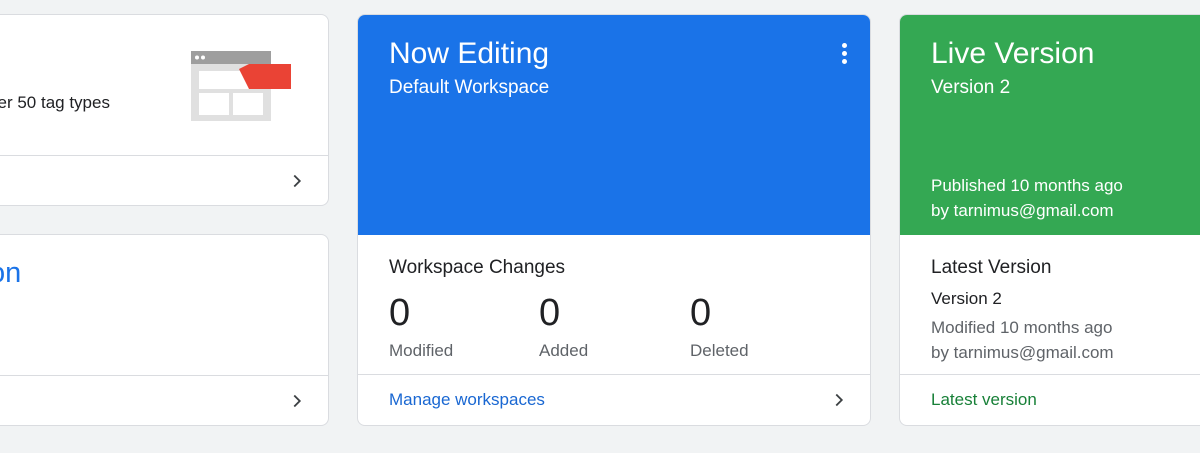 The image size is (1200, 453). What do you see at coordinates (469, 87) in the screenshot?
I see `workspace-name: Default Workspace` at bounding box center [469, 87].